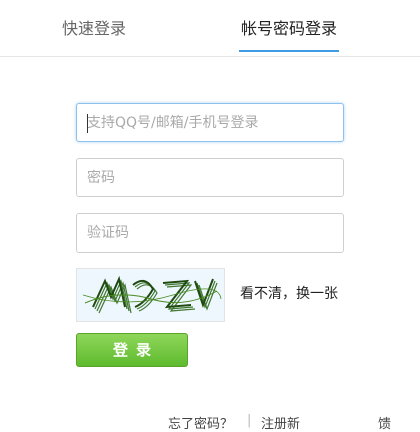 The image size is (420, 432). I want to click on captcha-input, so click(210, 233).